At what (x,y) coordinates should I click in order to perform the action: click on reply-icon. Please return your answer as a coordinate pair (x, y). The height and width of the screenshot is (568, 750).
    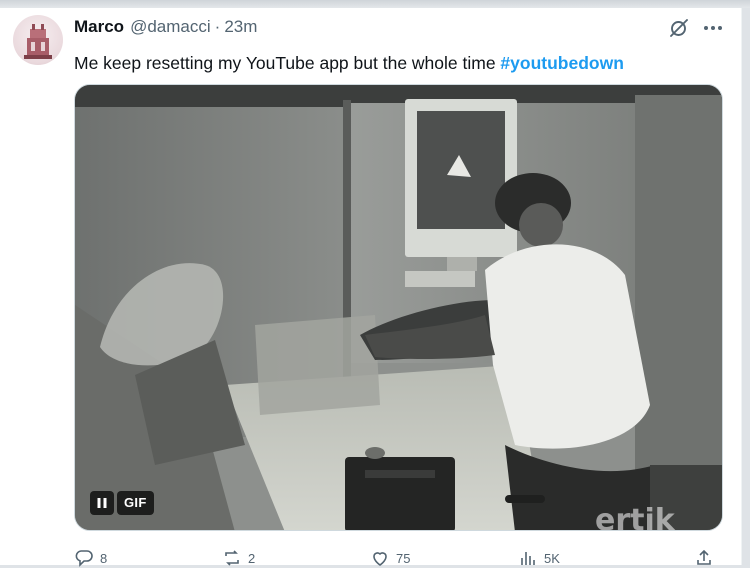
    Looking at the image, I should click on (84, 558).